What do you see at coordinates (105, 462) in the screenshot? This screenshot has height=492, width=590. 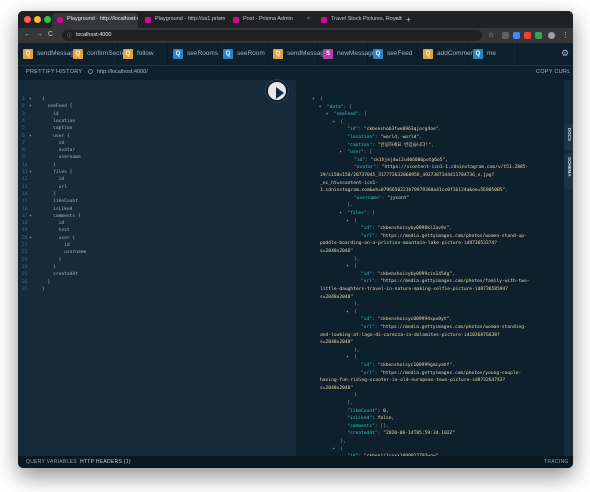 I see `http-headers-tab: HTTP HEADERS (1)` at bounding box center [105, 462].